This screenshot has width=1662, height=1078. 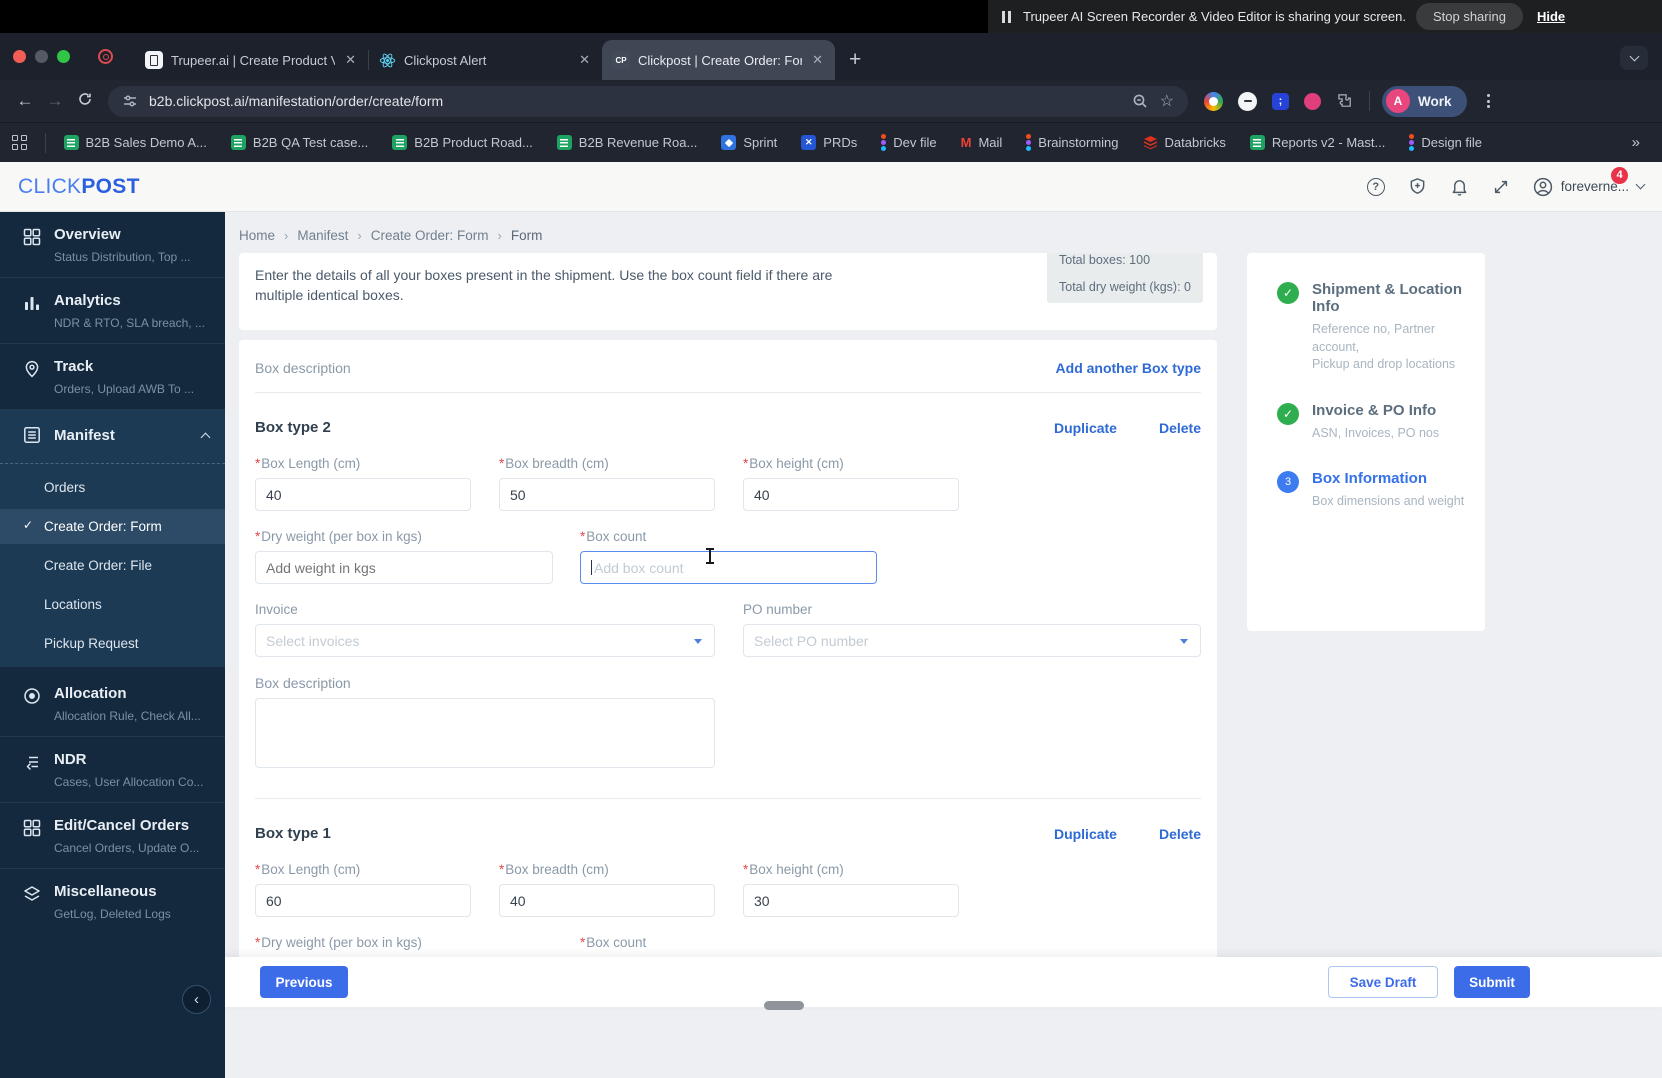 I want to click on extension-pink-icon, so click(x=1312, y=101).